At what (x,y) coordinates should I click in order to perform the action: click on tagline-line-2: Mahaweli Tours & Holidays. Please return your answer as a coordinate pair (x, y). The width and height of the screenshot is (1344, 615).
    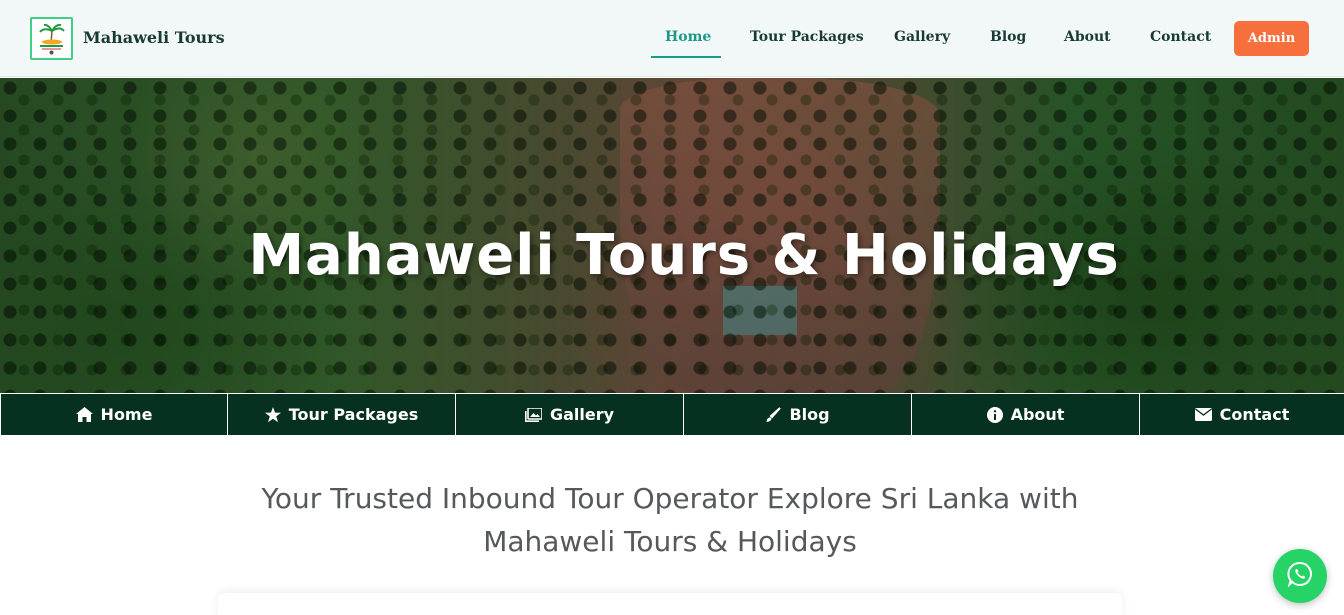
    Looking at the image, I should click on (670, 541).